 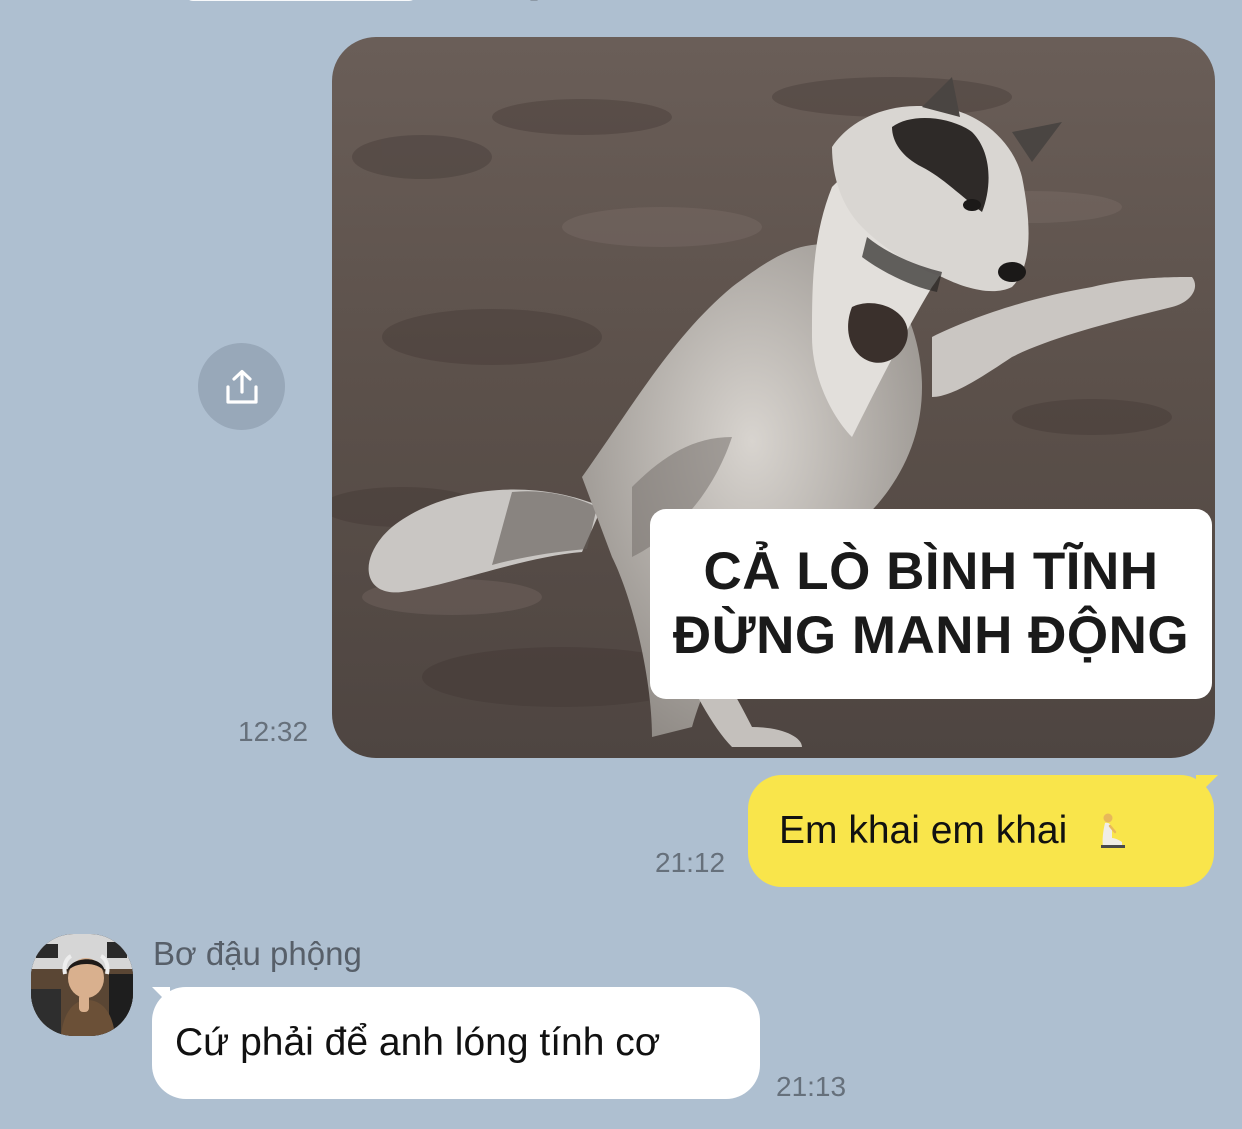 I want to click on incoming-message-text: Cứ phải để anh lóng tính cơ, so click(x=418, y=1042).